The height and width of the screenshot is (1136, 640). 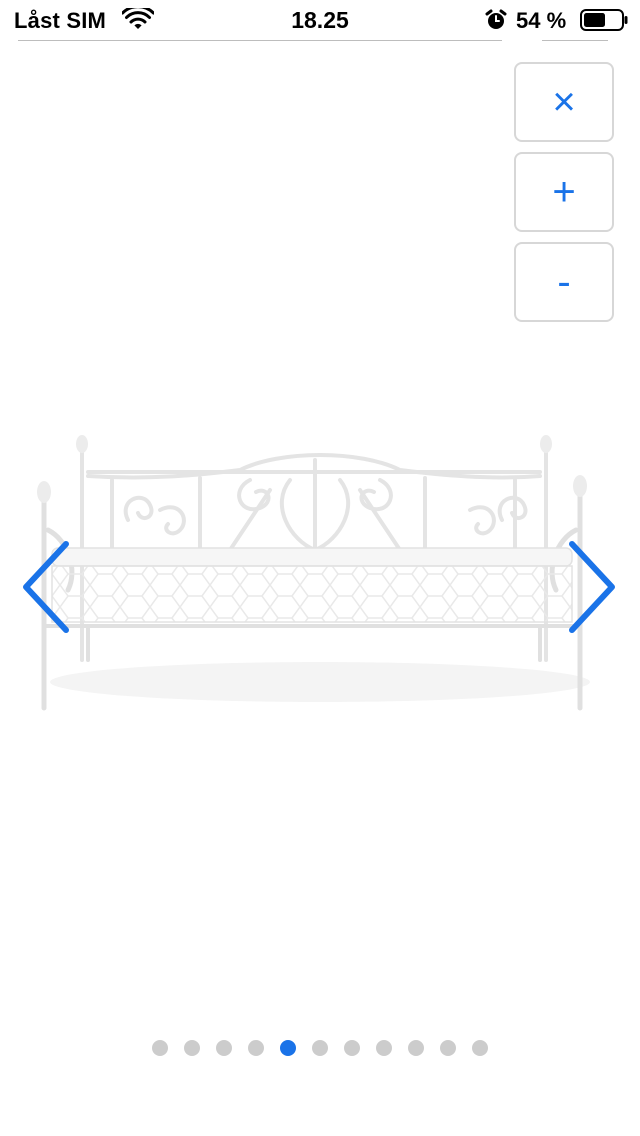 I want to click on zoom-in-button: +, so click(x=564, y=192).